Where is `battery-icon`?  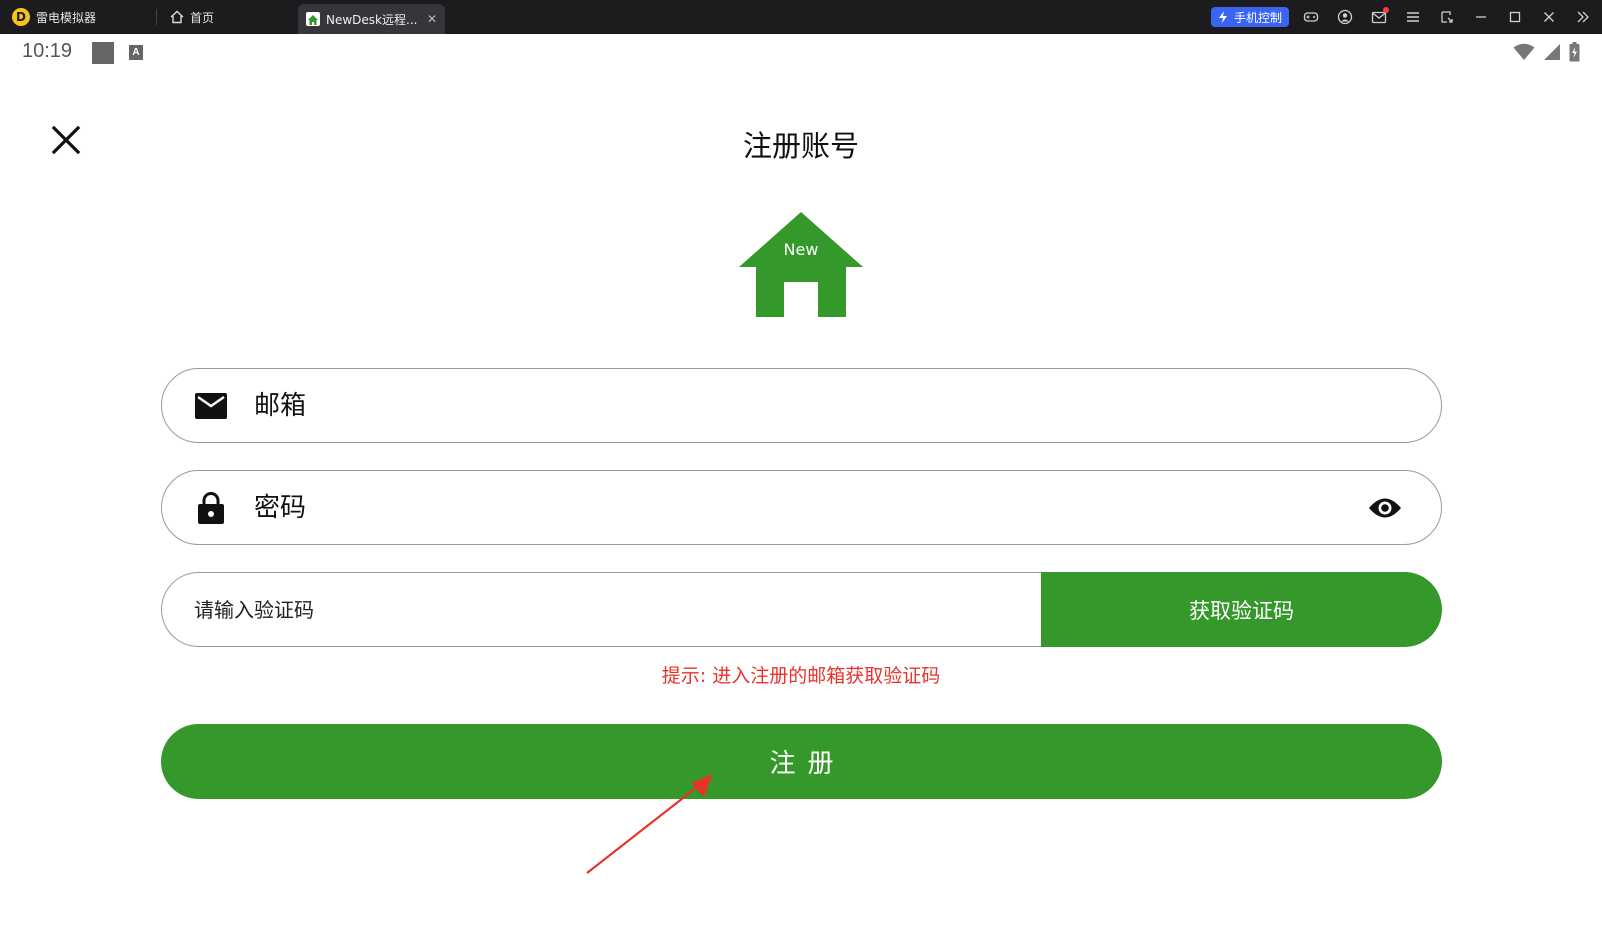 battery-icon is located at coordinates (1574, 52).